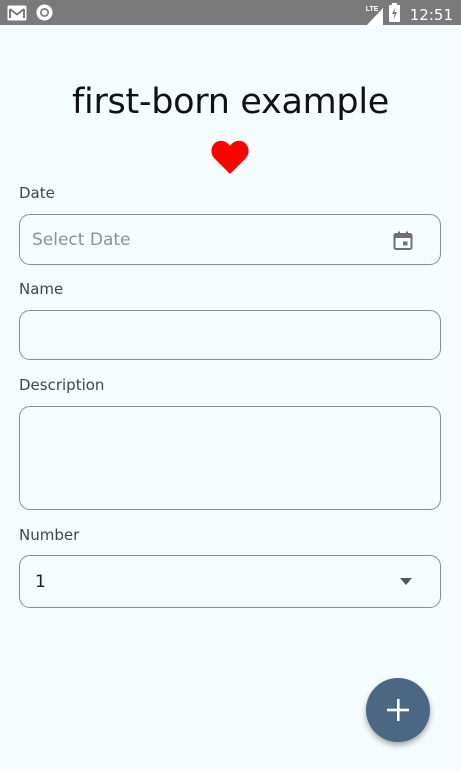  What do you see at coordinates (230, 335) in the screenshot?
I see `name-field` at bounding box center [230, 335].